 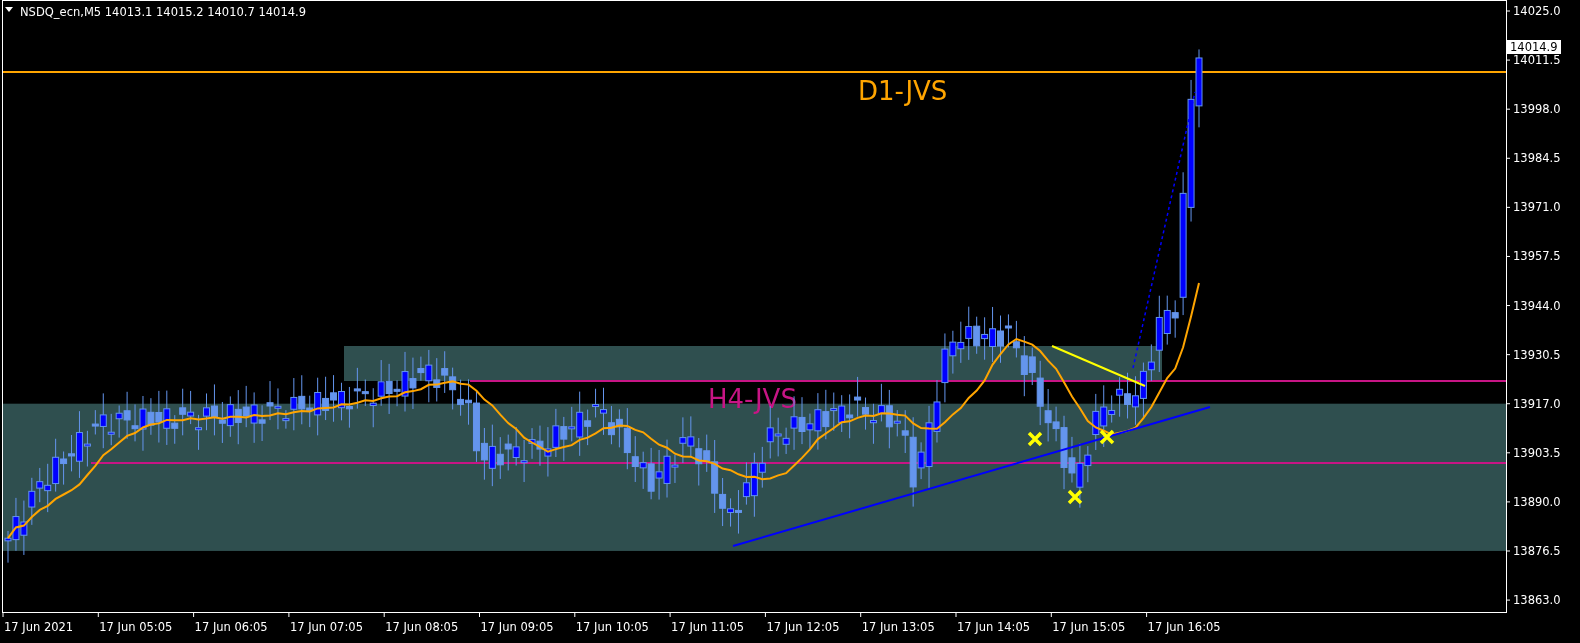 What do you see at coordinates (1537, 354) in the screenshot?
I see `price-label: 13930.5` at bounding box center [1537, 354].